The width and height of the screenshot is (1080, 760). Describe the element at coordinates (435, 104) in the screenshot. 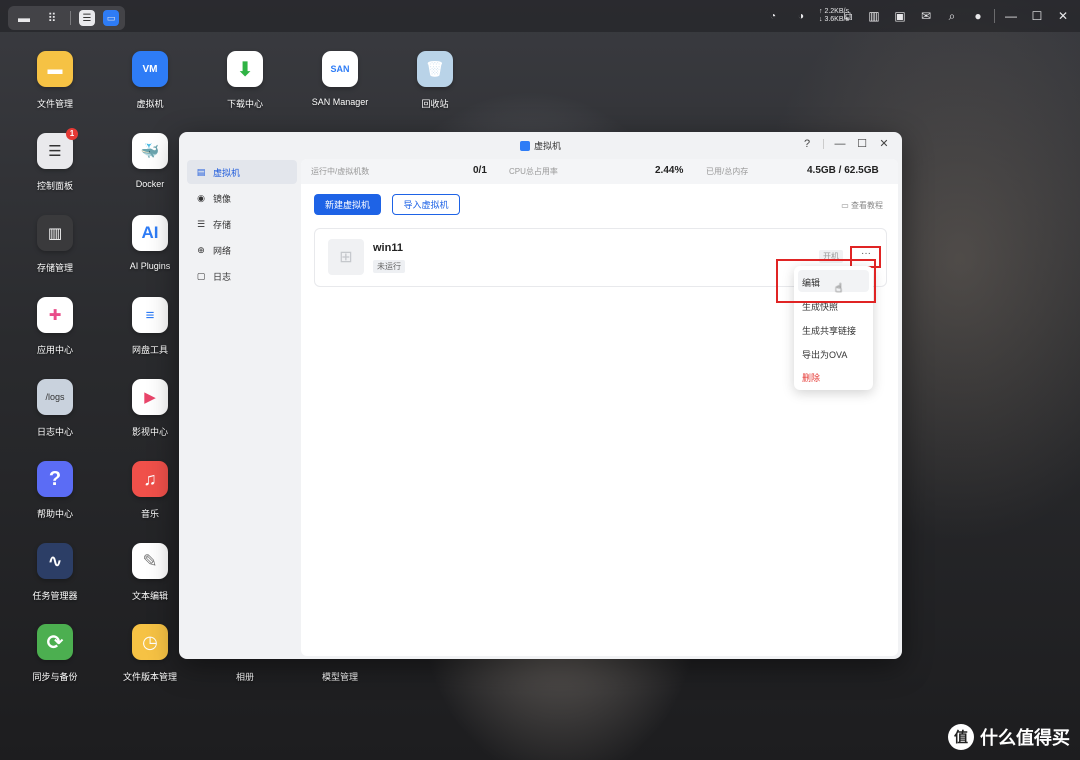

I see `app-label: 回收站` at that location.